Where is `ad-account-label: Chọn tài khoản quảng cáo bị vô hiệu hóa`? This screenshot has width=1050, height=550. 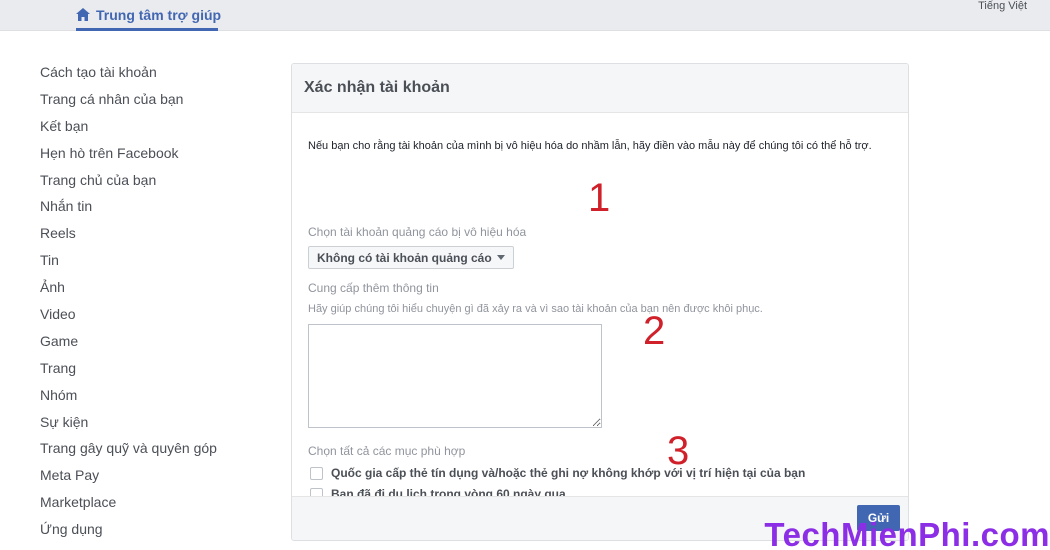 ad-account-label: Chọn tài khoản quảng cáo bị vô hiệu hóa is located at coordinates (417, 232).